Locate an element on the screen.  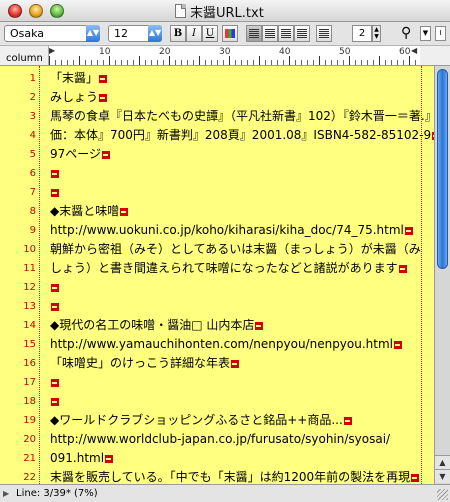
line-content: 「味噌史」のけっこう詳細な年表 is located at coordinates (140, 363).